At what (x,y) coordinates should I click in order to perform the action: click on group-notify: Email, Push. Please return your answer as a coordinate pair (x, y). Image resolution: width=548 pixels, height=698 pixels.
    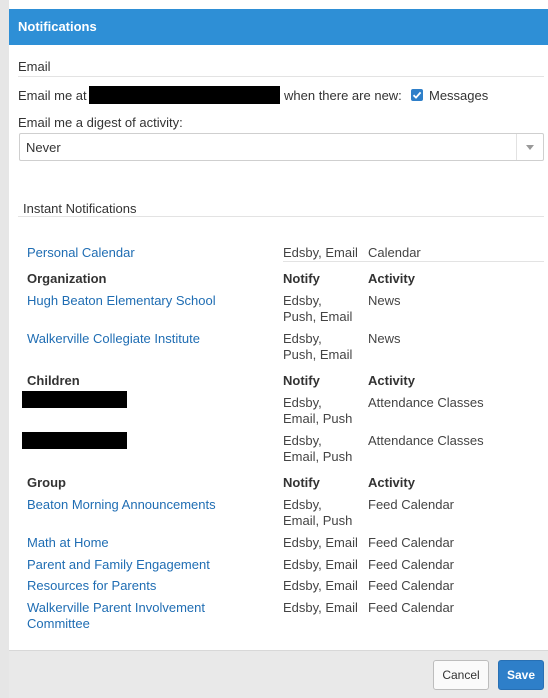
    Looking at the image, I should click on (318, 520).